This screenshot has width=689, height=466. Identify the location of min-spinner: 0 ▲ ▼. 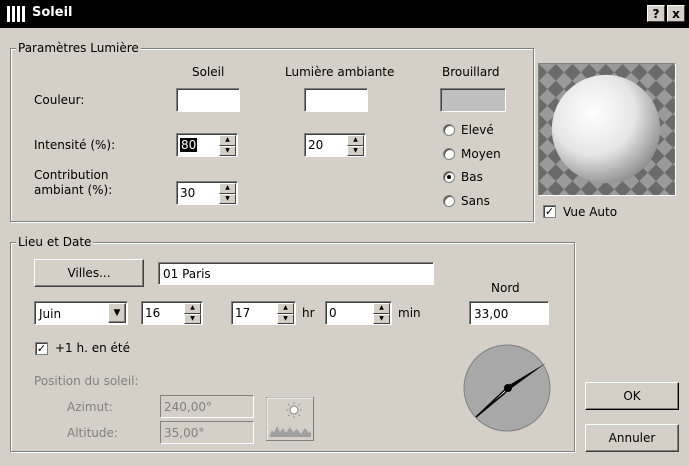
(358, 313).